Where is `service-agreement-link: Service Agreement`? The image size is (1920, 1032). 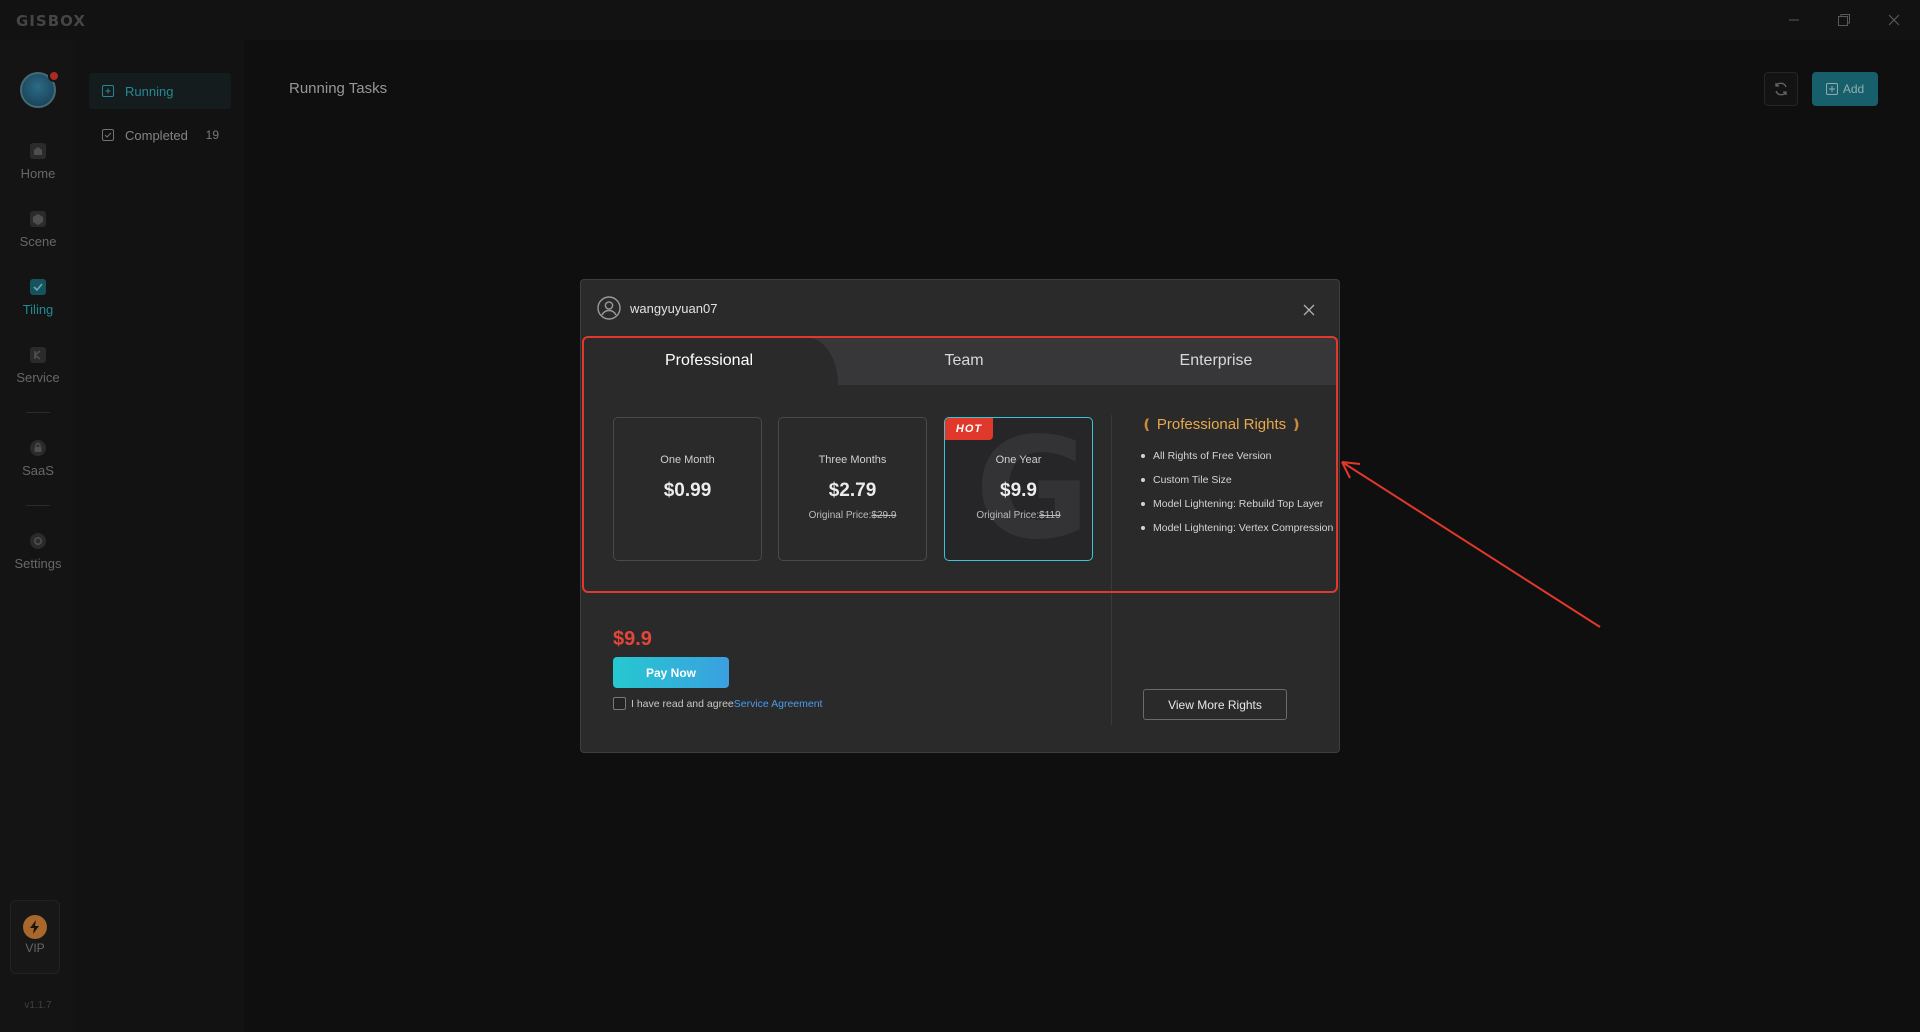 service-agreement-link: Service Agreement is located at coordinates (778, 704).